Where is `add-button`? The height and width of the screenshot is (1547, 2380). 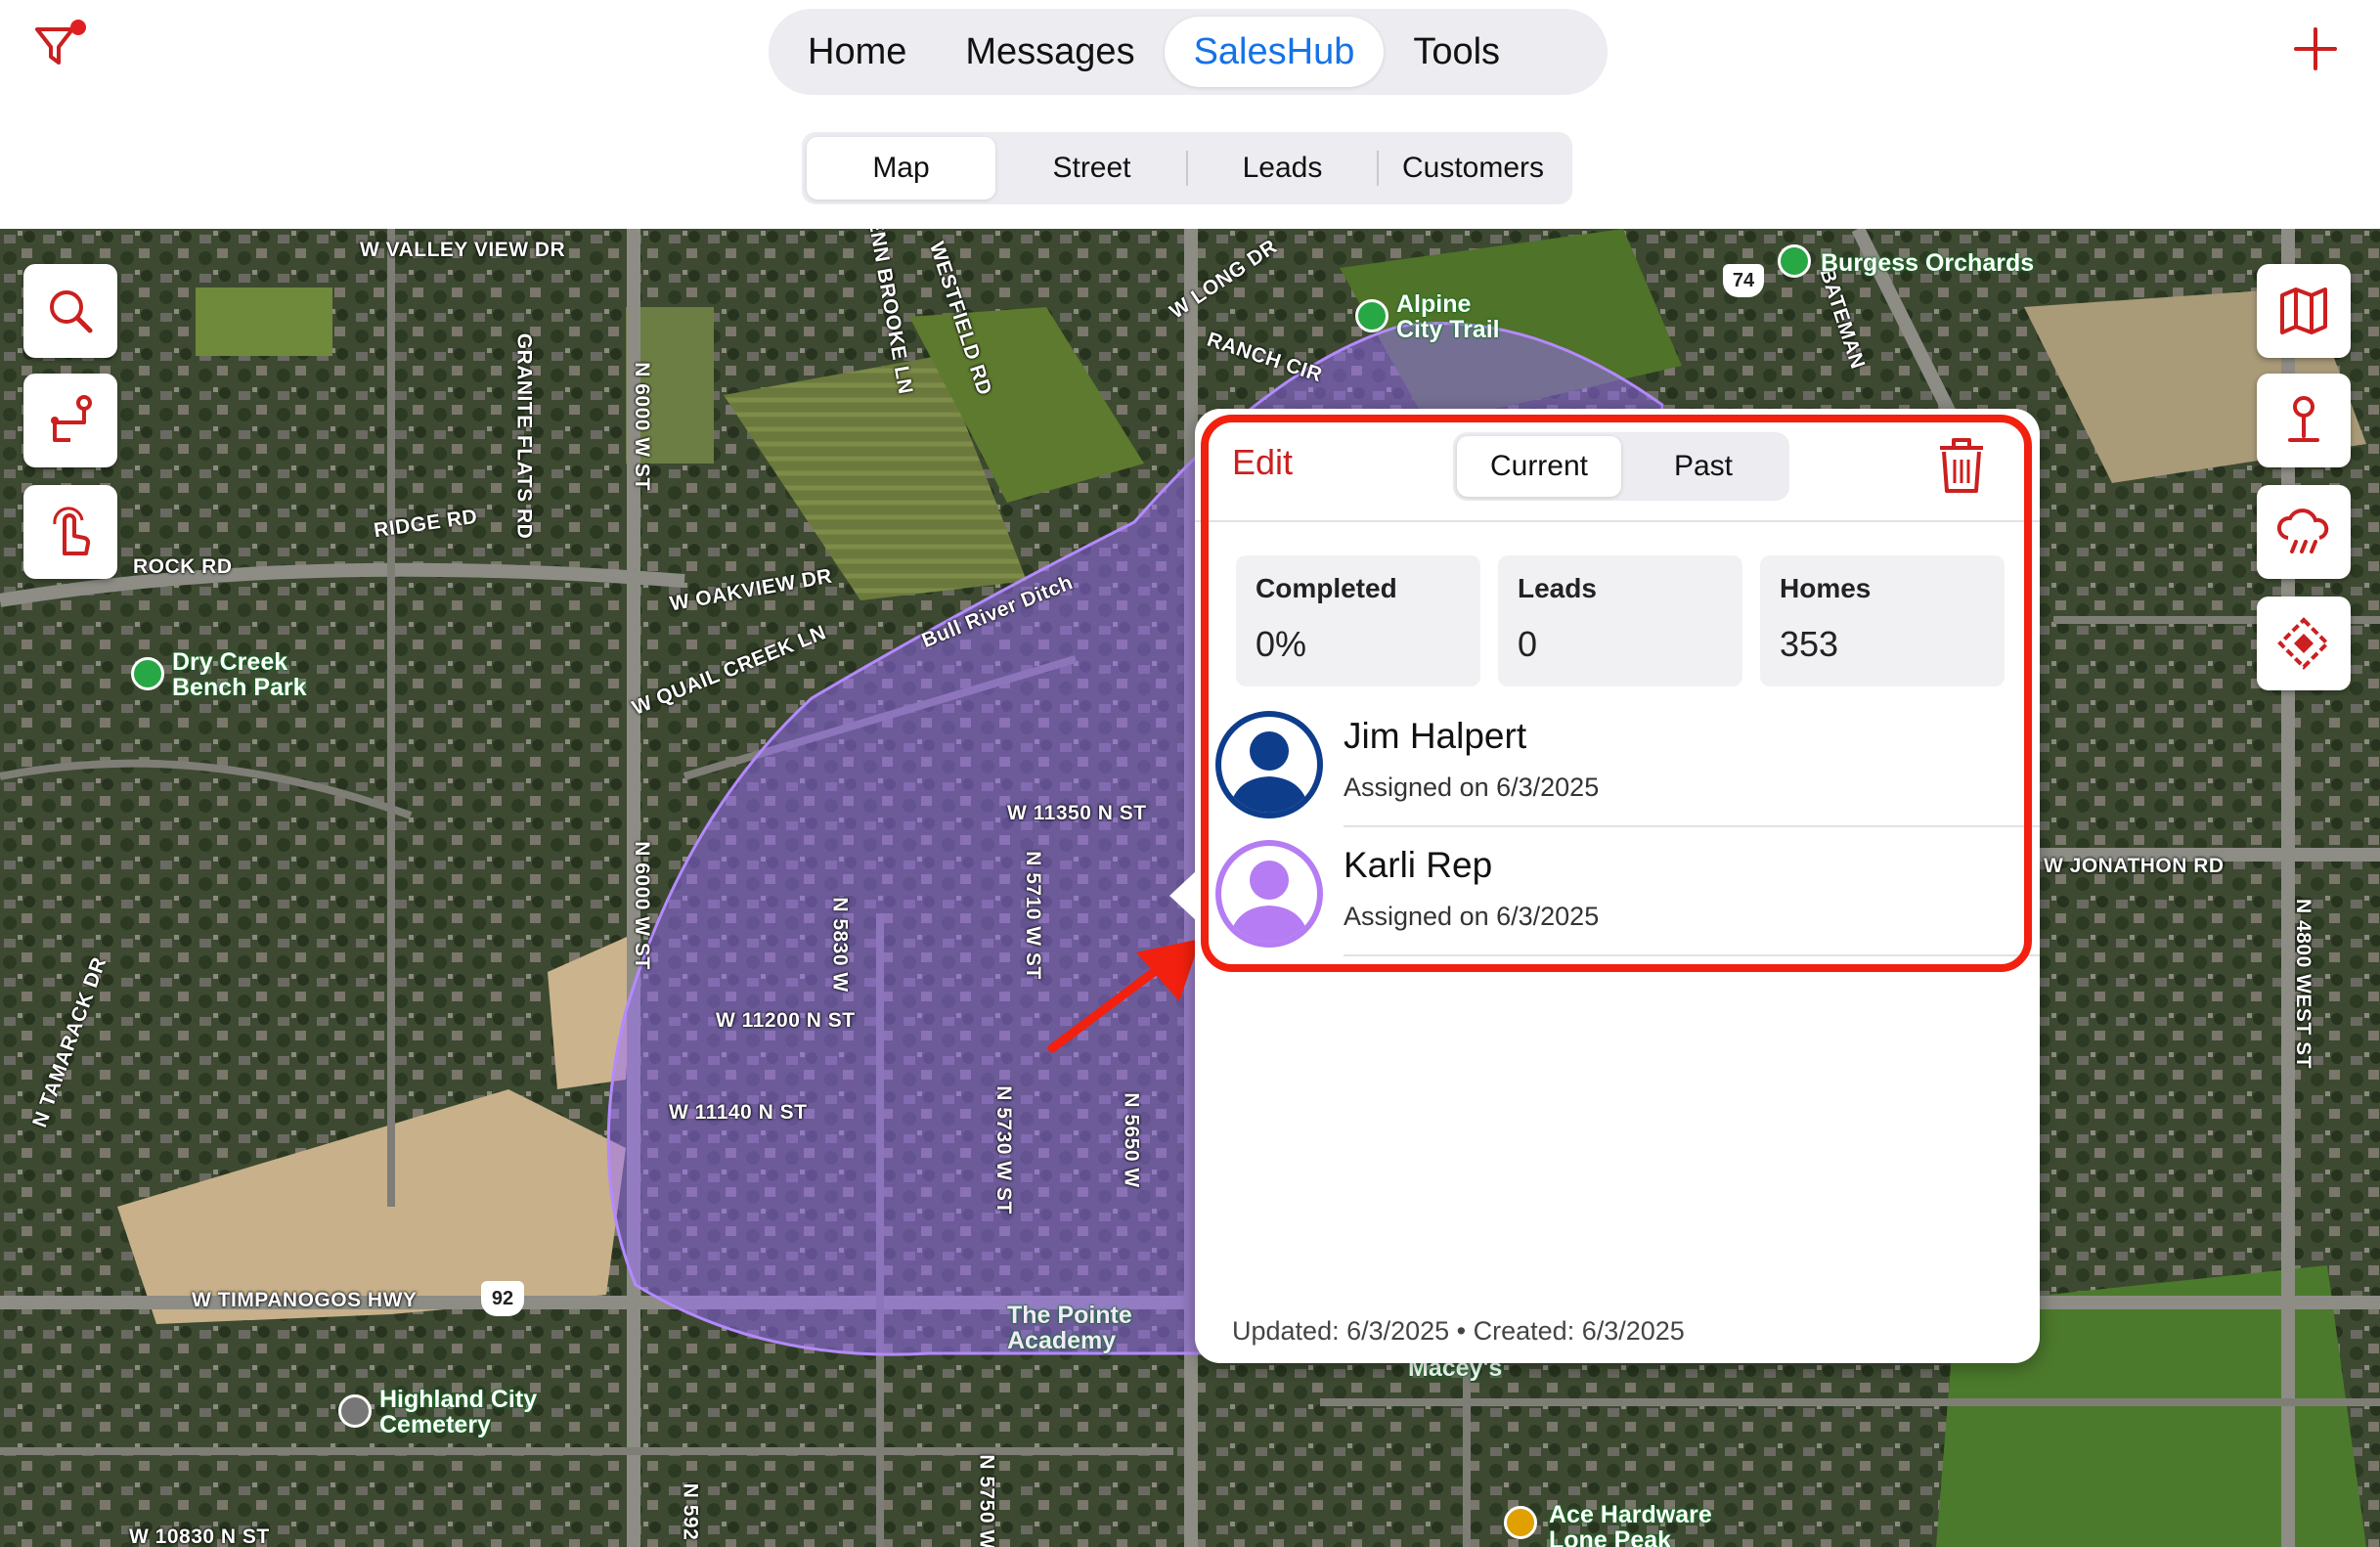
add-button is located at coordinates (2315, 49).